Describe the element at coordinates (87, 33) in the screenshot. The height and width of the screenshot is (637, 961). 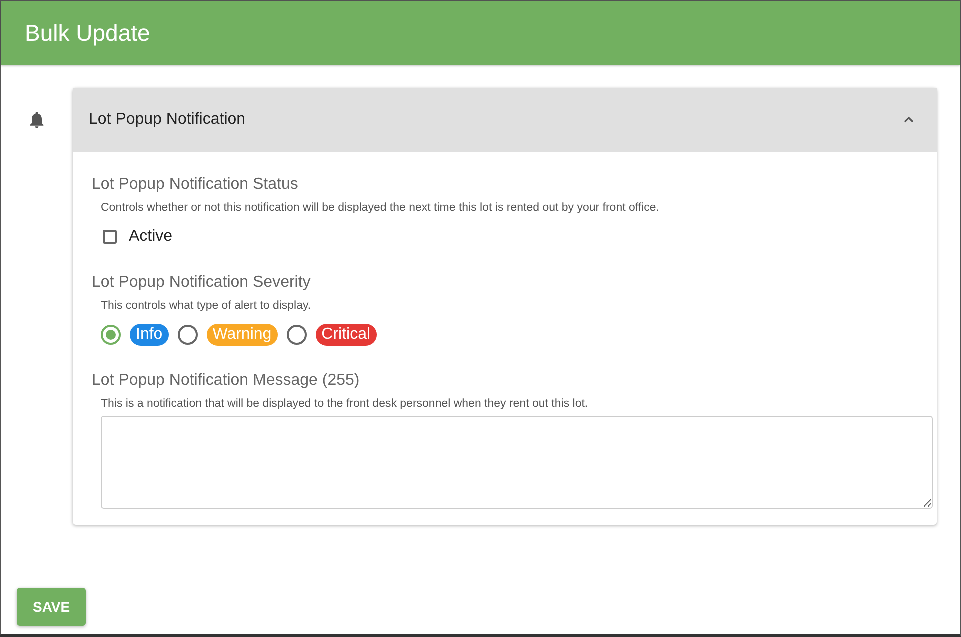
I see `window-title: Bulk Update` at that location.